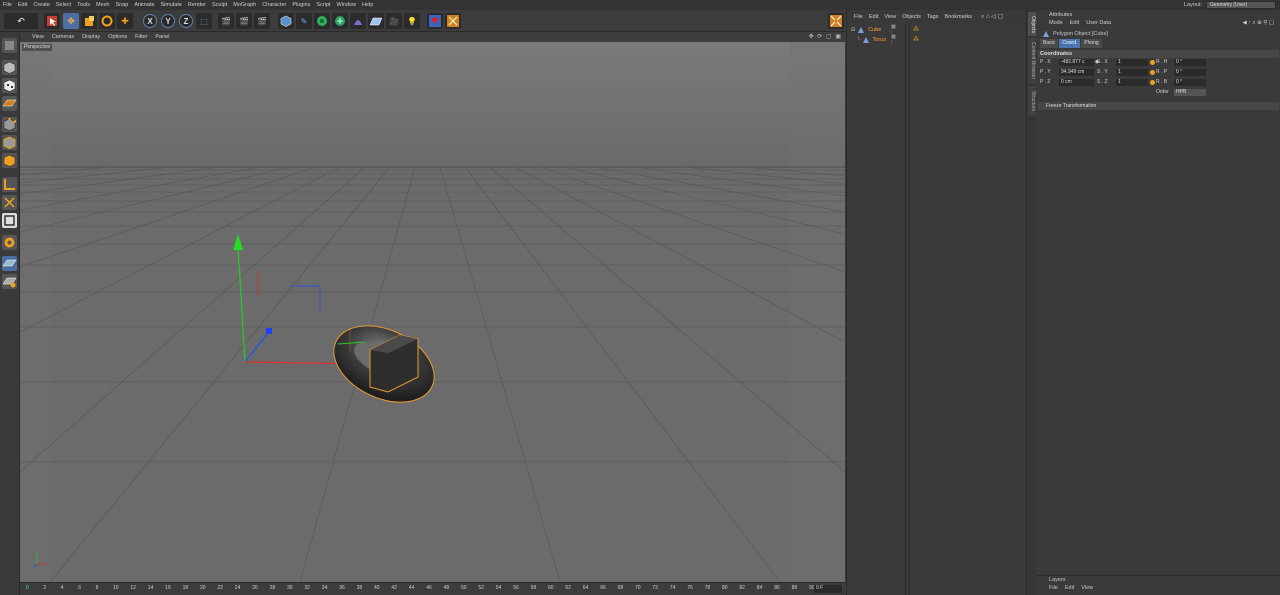 The height and width of the screenshot is (595, 1280). I want to click on s-x-field: 1, so click(1132, 62).